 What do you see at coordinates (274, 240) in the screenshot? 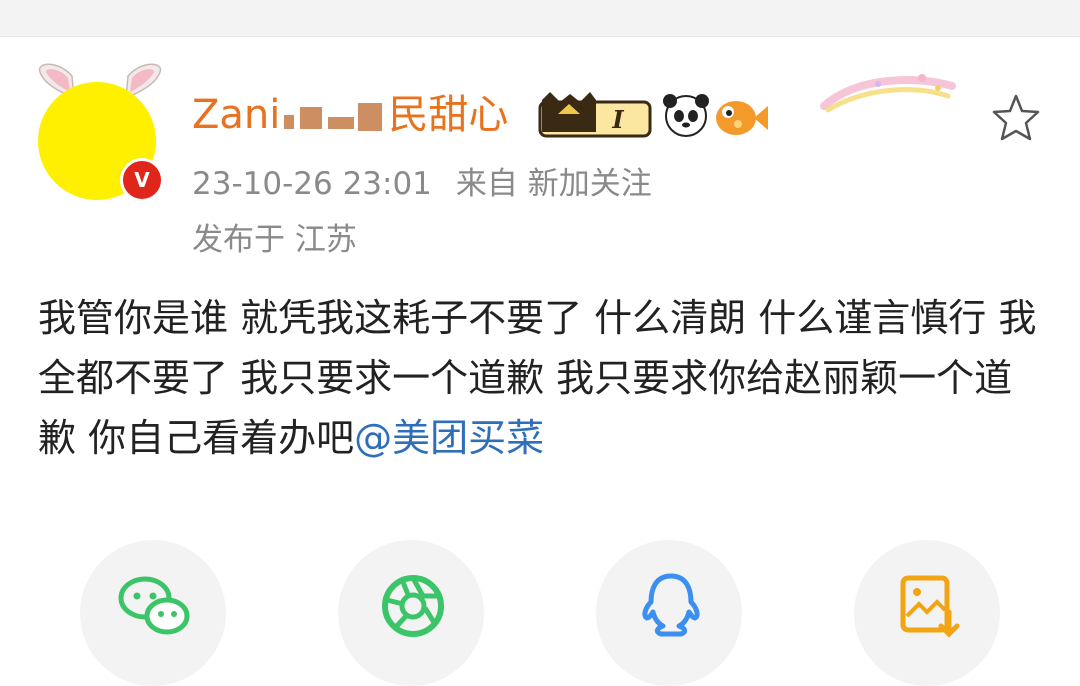
I see `post-location: 发布于 江苏` at bounding box center [274, 240].